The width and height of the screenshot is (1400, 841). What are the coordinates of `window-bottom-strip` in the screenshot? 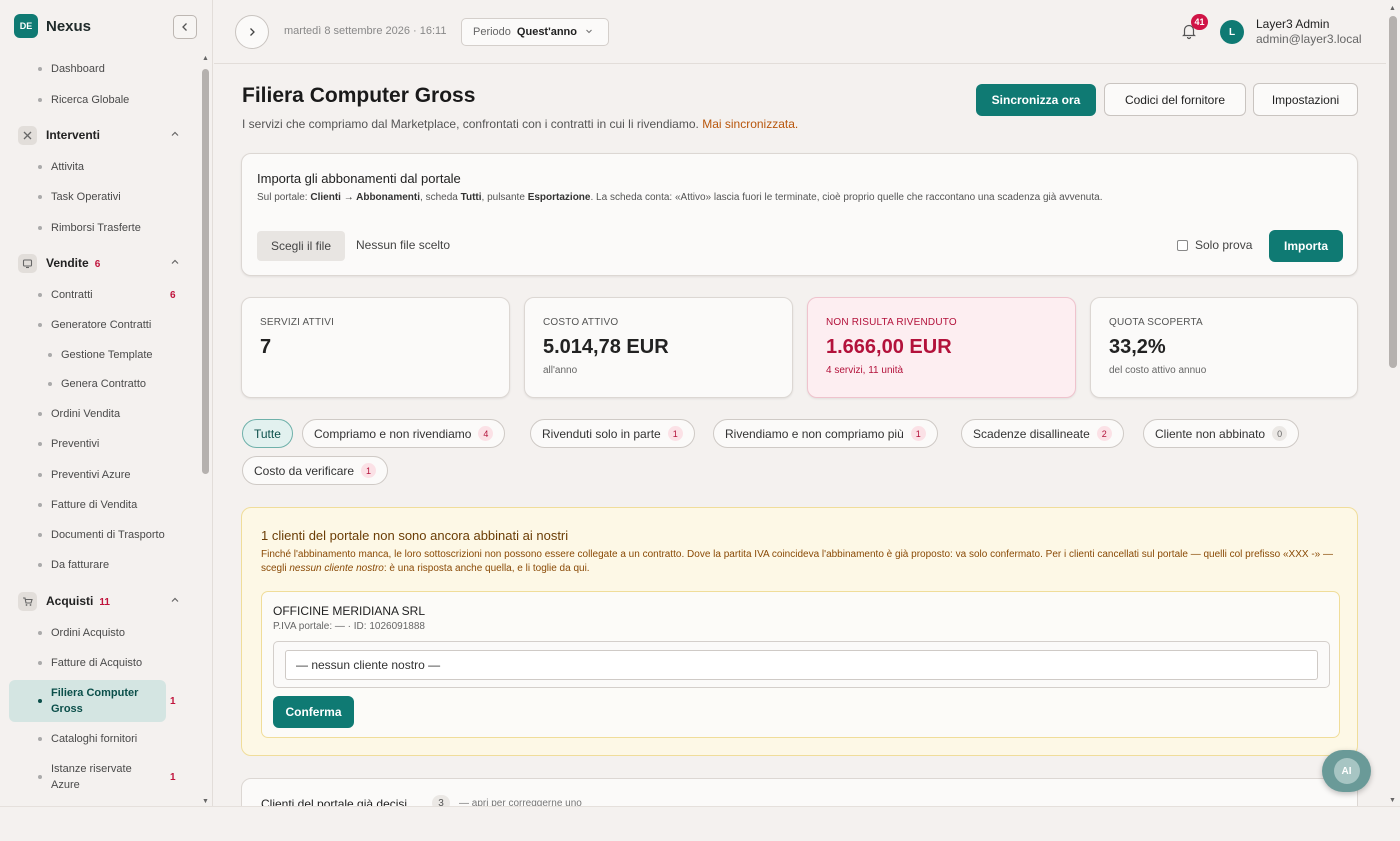 It's located at (700, 823).